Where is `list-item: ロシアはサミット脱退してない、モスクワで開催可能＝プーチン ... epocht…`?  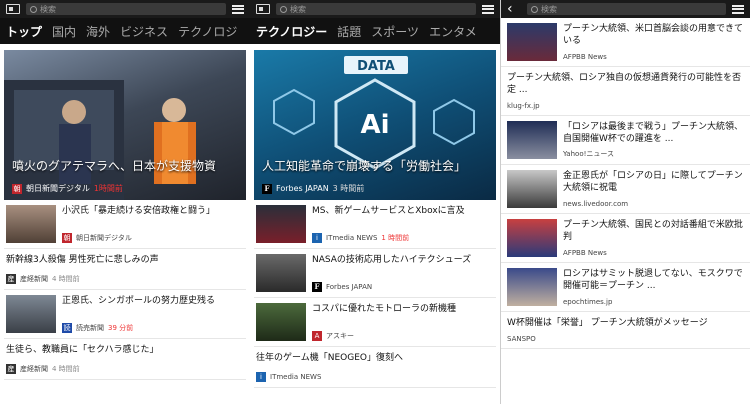 list-item: ロシアはサミット脱退してない、モスクワで開催可能＝プーチン ... epocht… is located at coordinates (625, 287).